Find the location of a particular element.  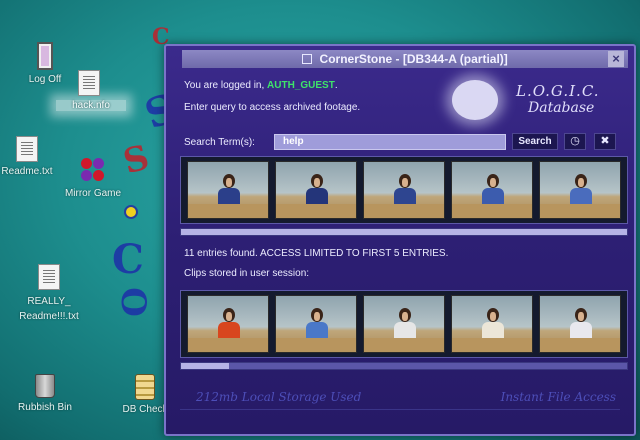

search-input: help is located at coordinates (390, 142).